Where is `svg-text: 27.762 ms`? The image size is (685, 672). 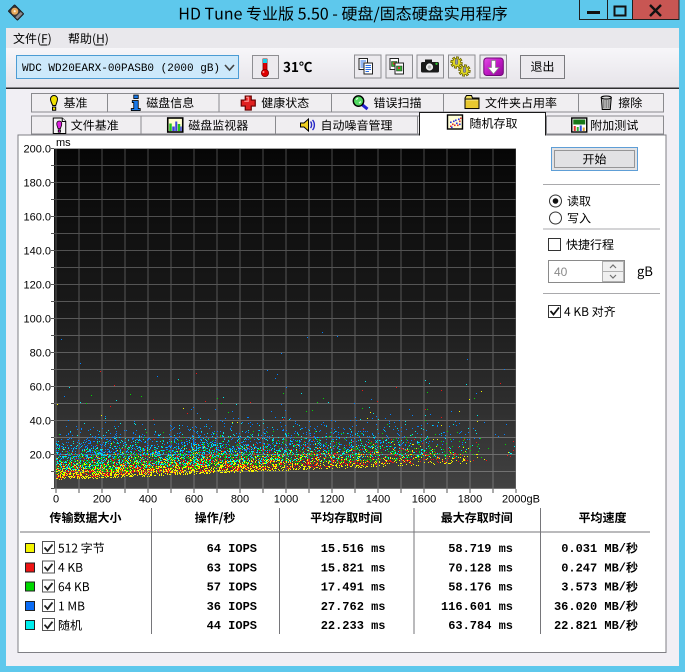
svg-text: 27.762 ms is located at coordinates (353, 607).